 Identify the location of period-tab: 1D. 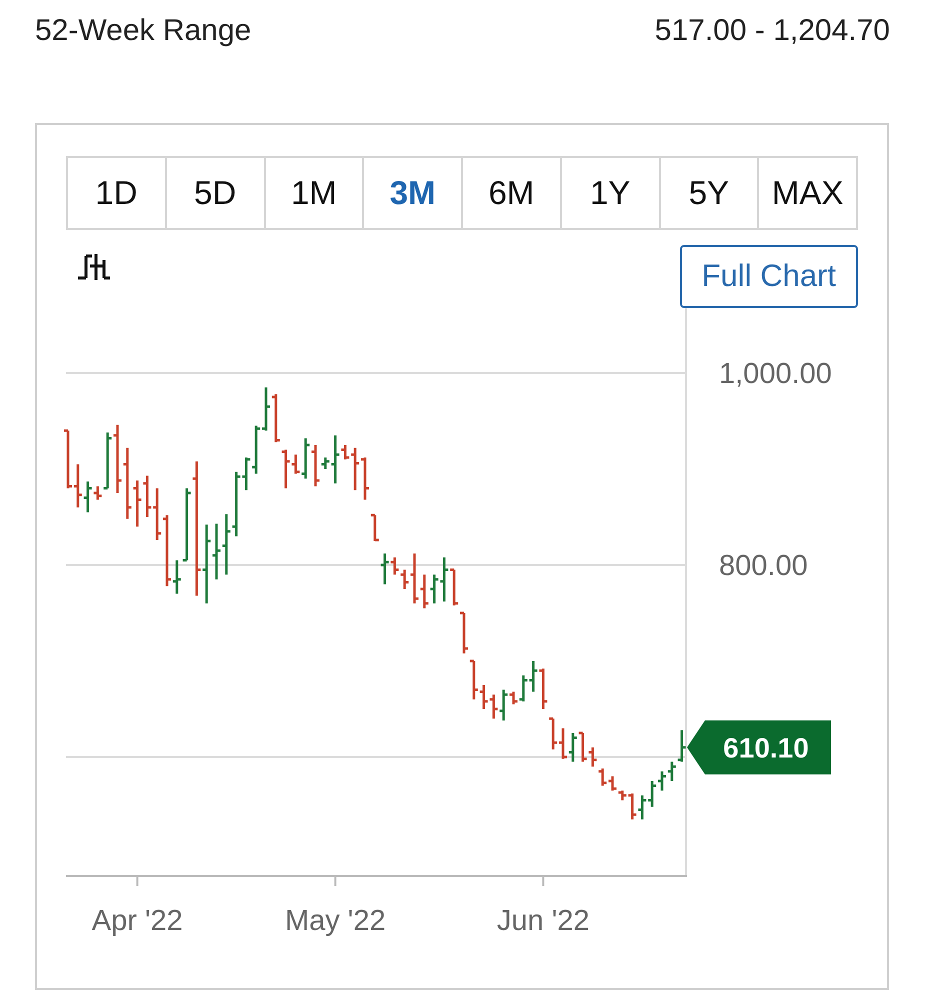
(117, 193).